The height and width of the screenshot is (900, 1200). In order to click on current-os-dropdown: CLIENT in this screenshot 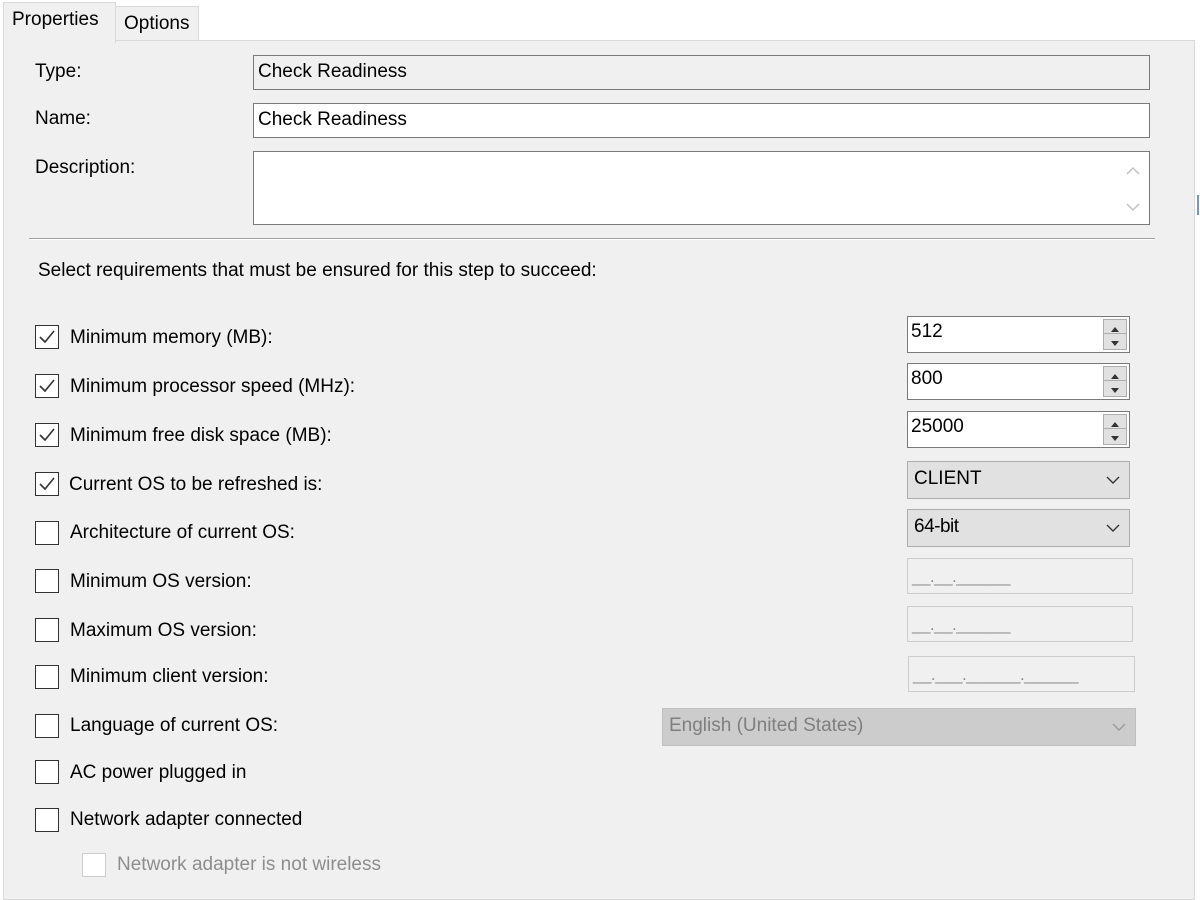, I will do `click(1018, 480)`.